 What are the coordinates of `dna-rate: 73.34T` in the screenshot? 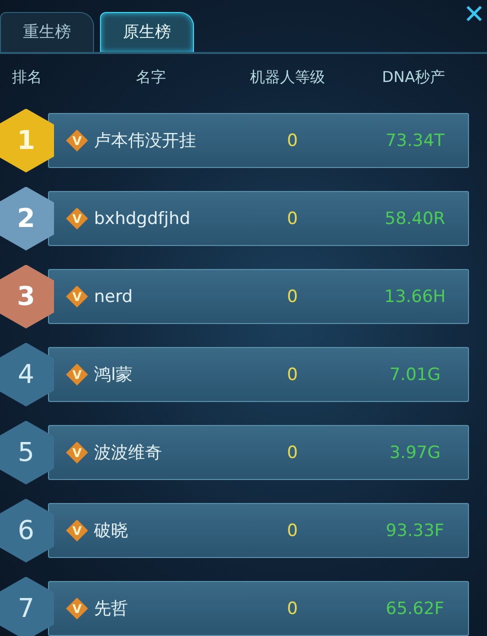 It's located at (415, 140).